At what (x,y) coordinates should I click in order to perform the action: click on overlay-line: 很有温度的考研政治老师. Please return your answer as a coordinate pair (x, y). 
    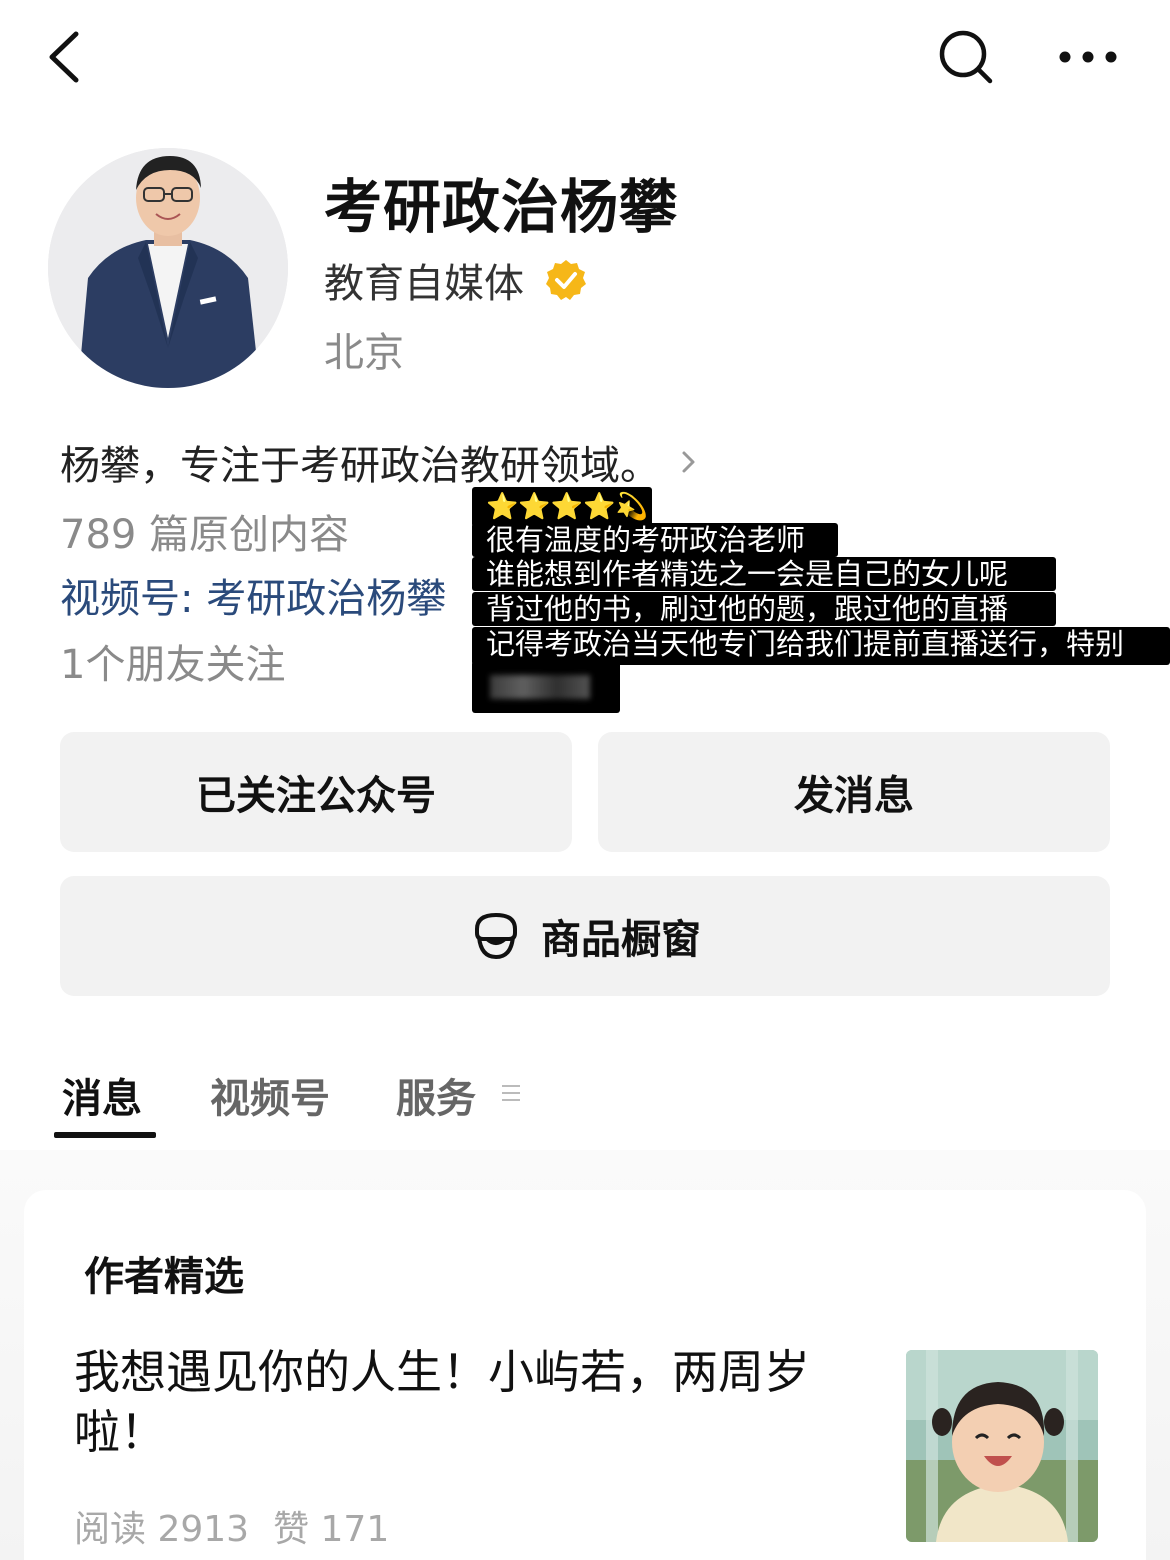
    Looking at the image, I should click on (655, 540).